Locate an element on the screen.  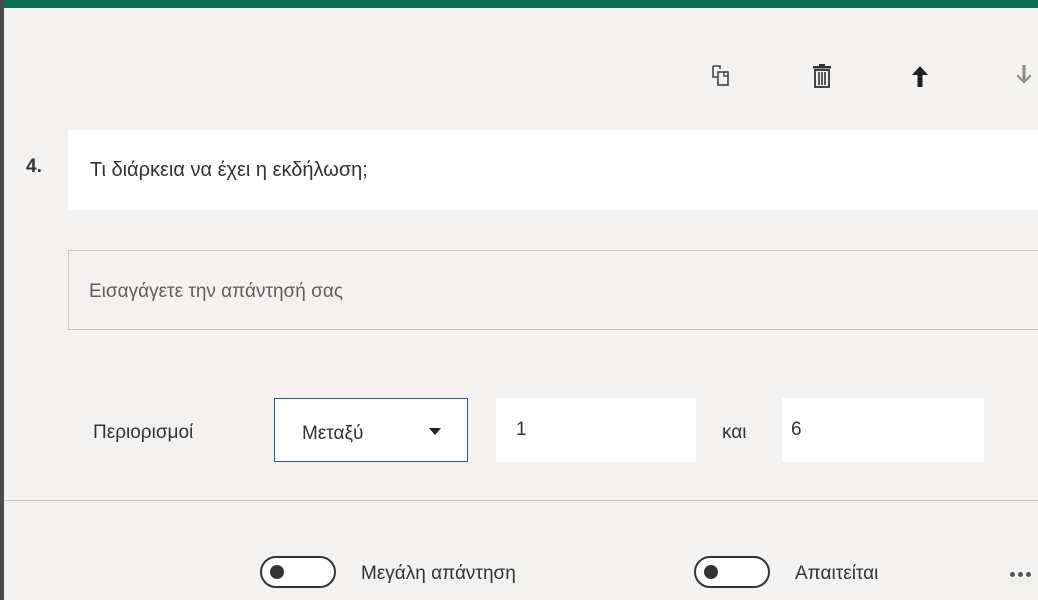
move-down-button is located at coordinates (1022, 76).